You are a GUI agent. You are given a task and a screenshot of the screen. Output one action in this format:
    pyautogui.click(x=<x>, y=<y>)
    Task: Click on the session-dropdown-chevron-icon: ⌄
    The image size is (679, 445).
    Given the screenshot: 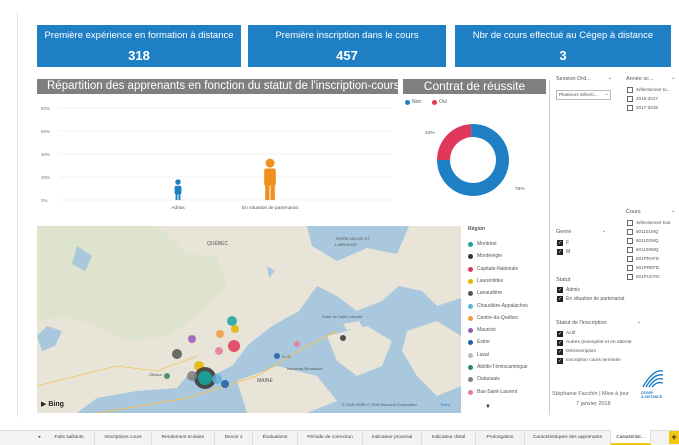 What is the action you would take?
    pyautogui.click(x=606, y=94)
    